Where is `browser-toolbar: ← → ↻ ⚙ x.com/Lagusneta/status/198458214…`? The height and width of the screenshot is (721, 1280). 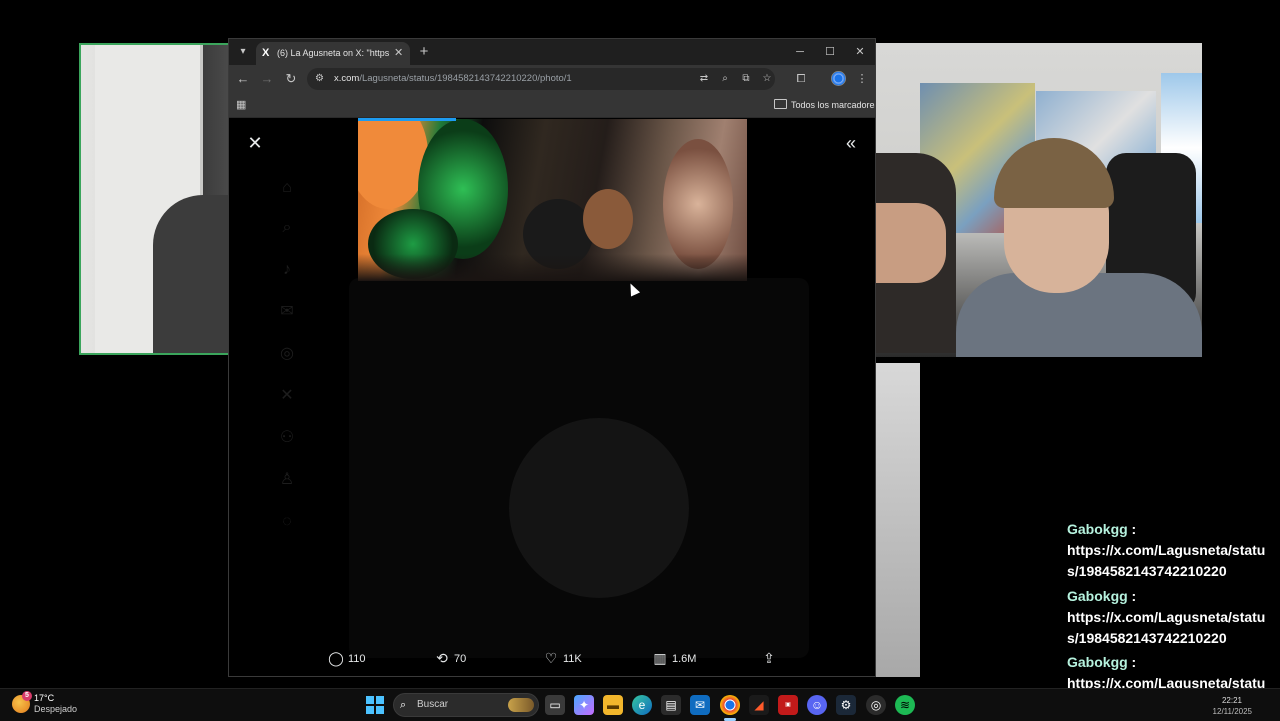 browser-toolbar: ← → ↻ ⚙ x.com/Lagusneta/status/198458214… is located at coordinates (552, 79).